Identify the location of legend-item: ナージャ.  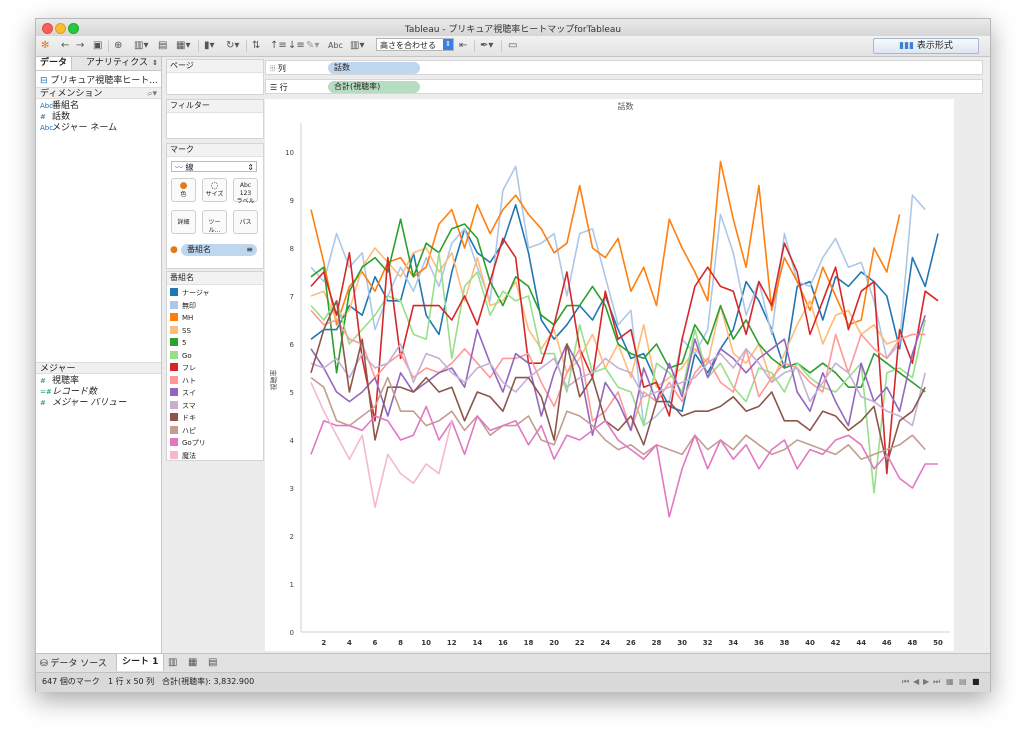
(190, 293).